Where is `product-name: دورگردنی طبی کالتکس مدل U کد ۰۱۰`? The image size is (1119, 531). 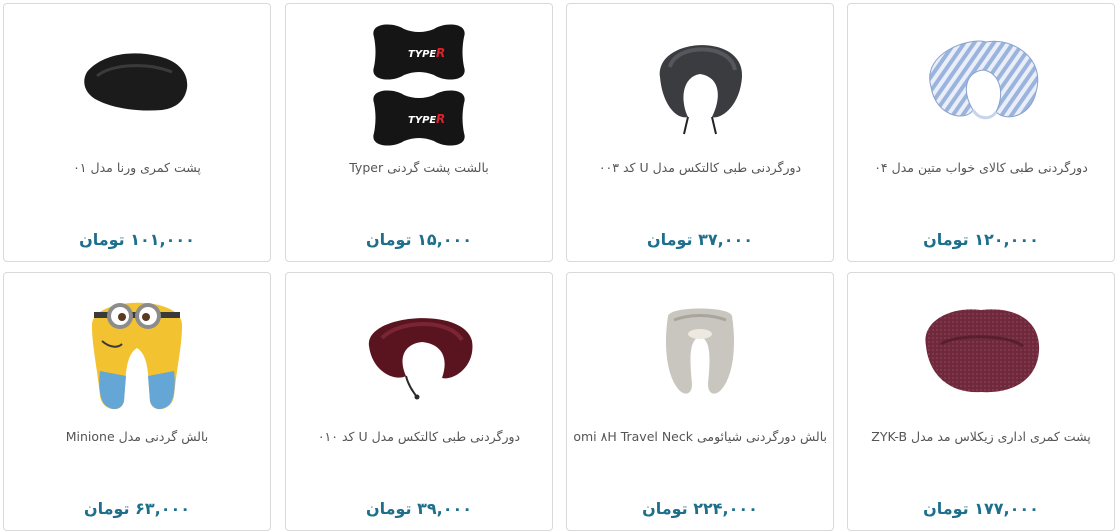 product-name: دورگردنی طبی کالتکس مدل U کد ۰۱۰ is located at coordinates (419, 436).